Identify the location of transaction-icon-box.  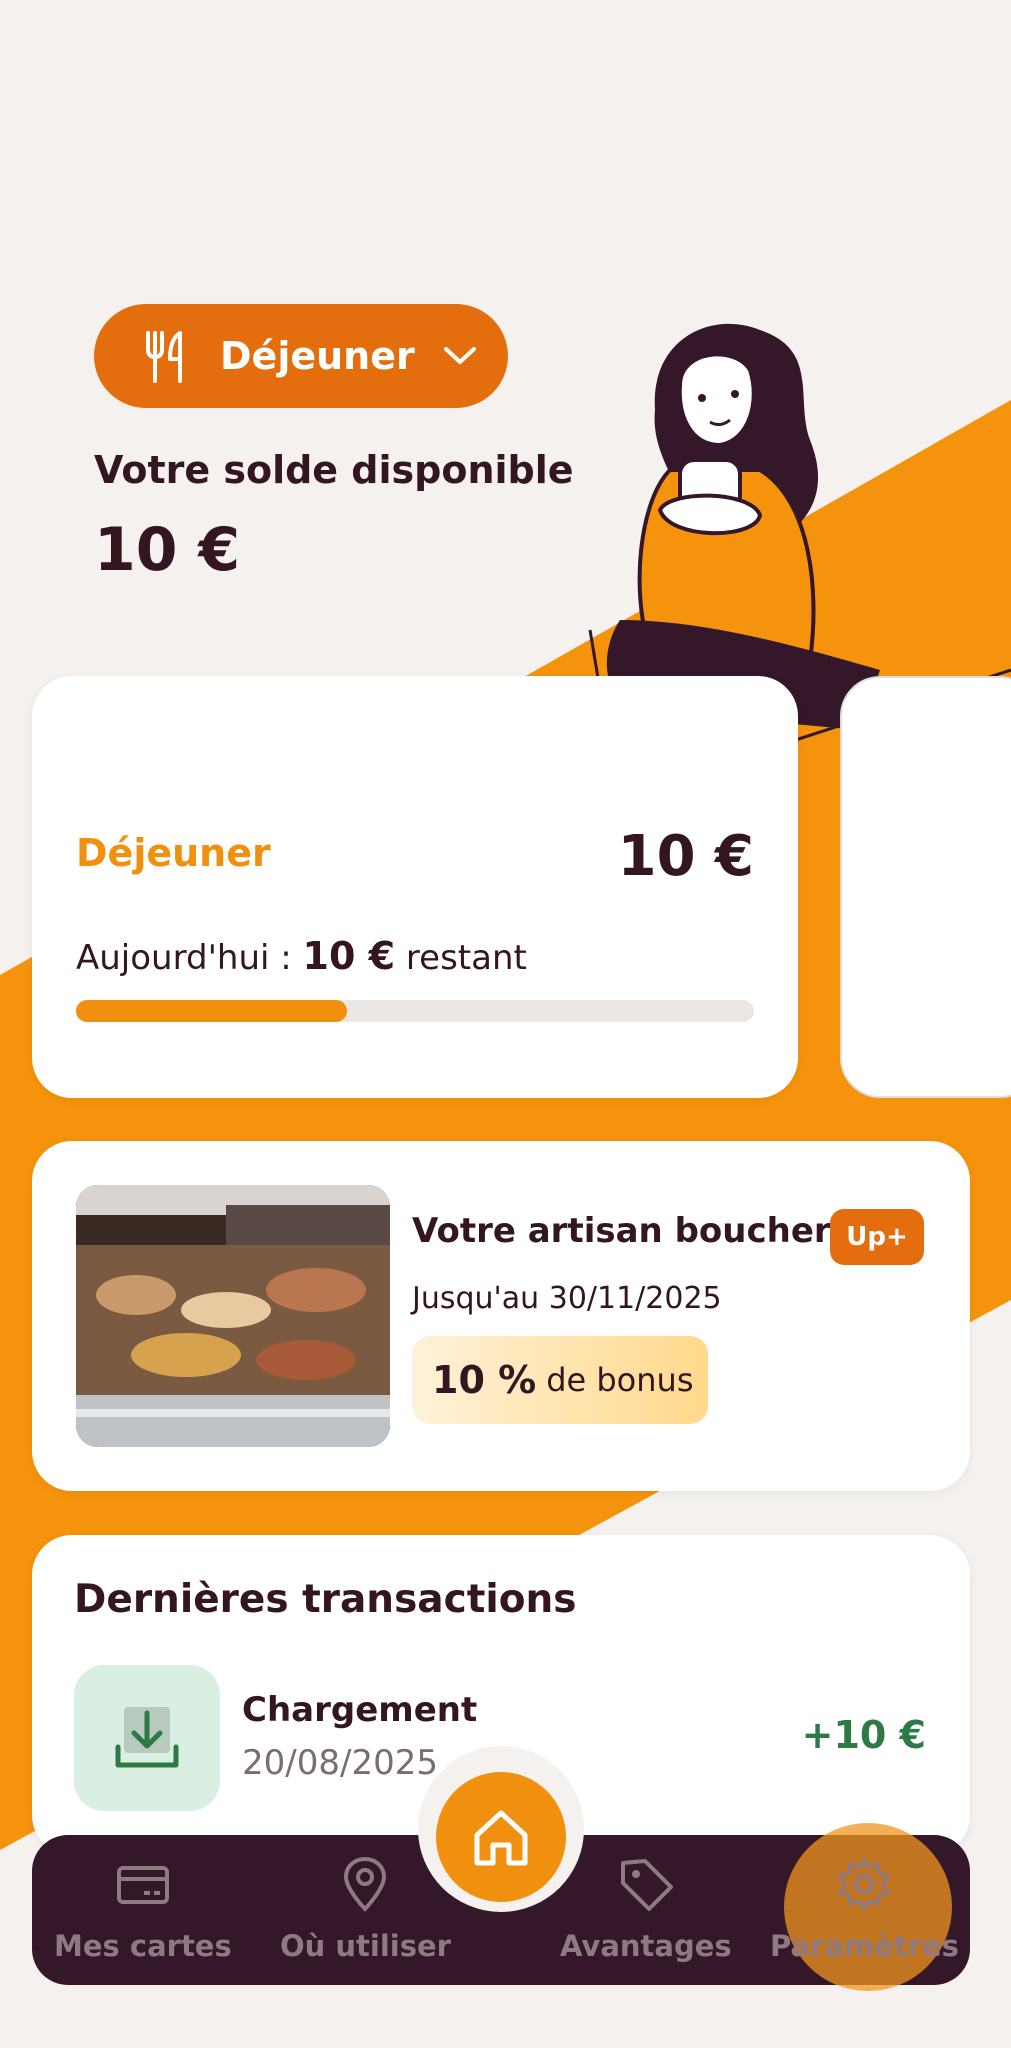
(147, 1738).